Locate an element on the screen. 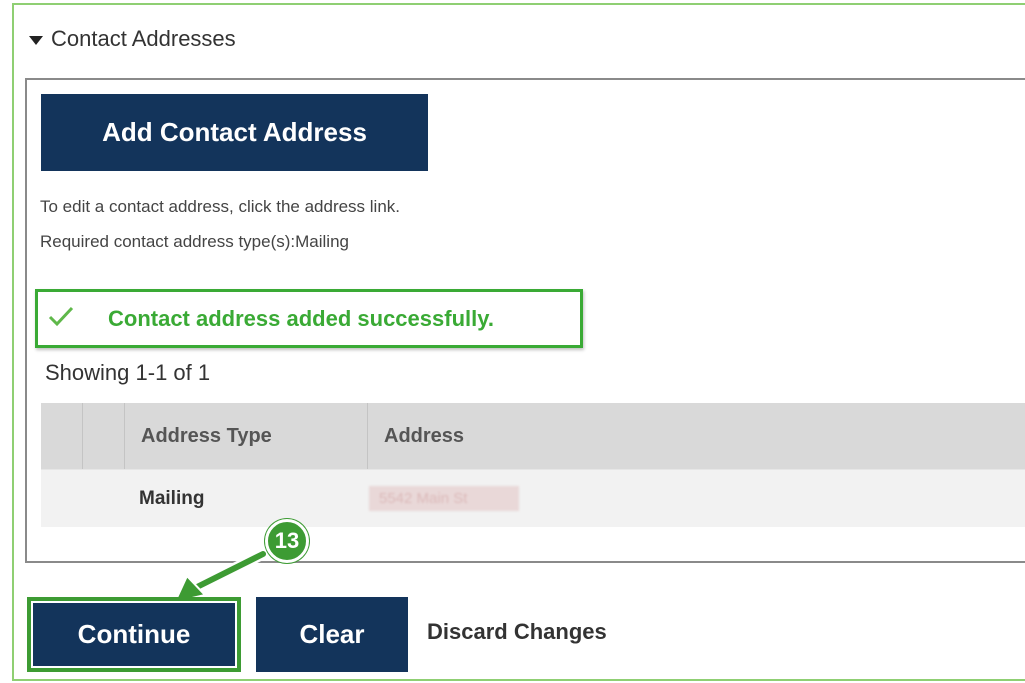 The width and height of the screenshot is (1025, 683). continue-button: Continue is located at coordinates (134, 634).